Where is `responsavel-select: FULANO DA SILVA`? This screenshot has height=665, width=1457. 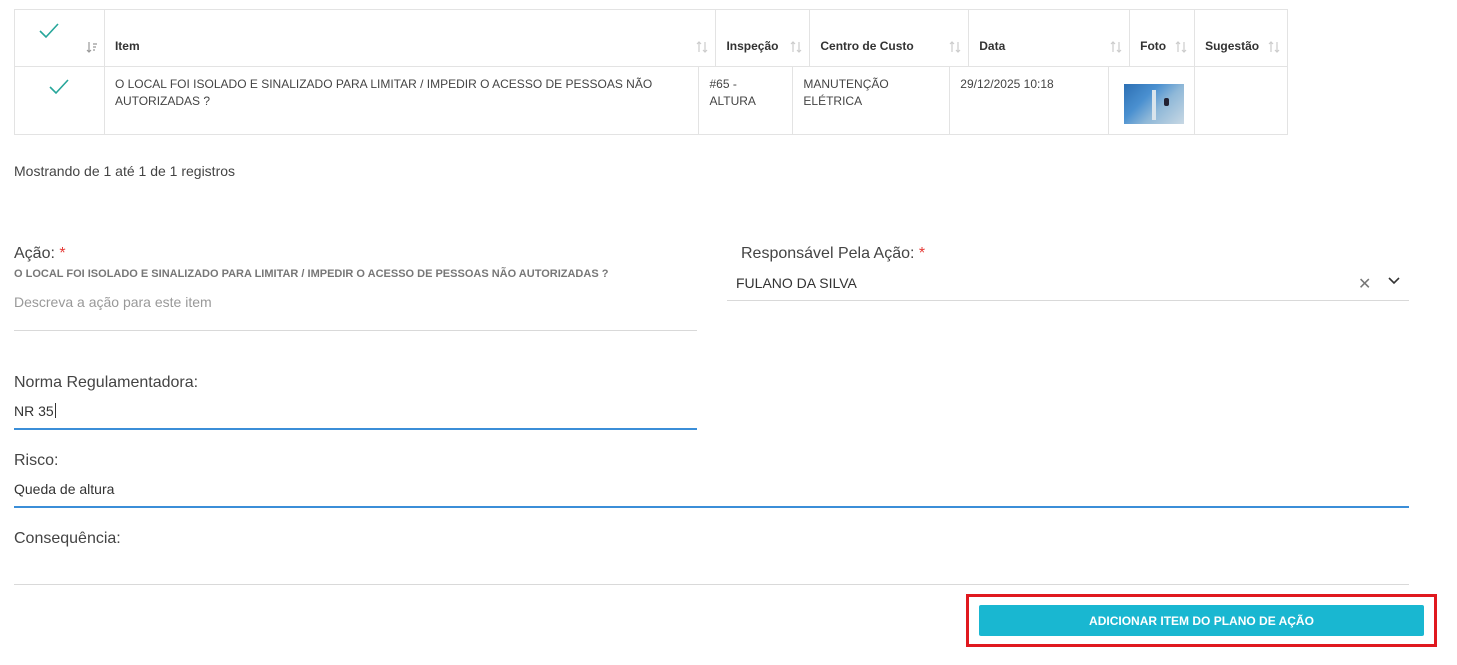 responsavel-select: FULANO DA SILVA is located at coordinates (796, 283).